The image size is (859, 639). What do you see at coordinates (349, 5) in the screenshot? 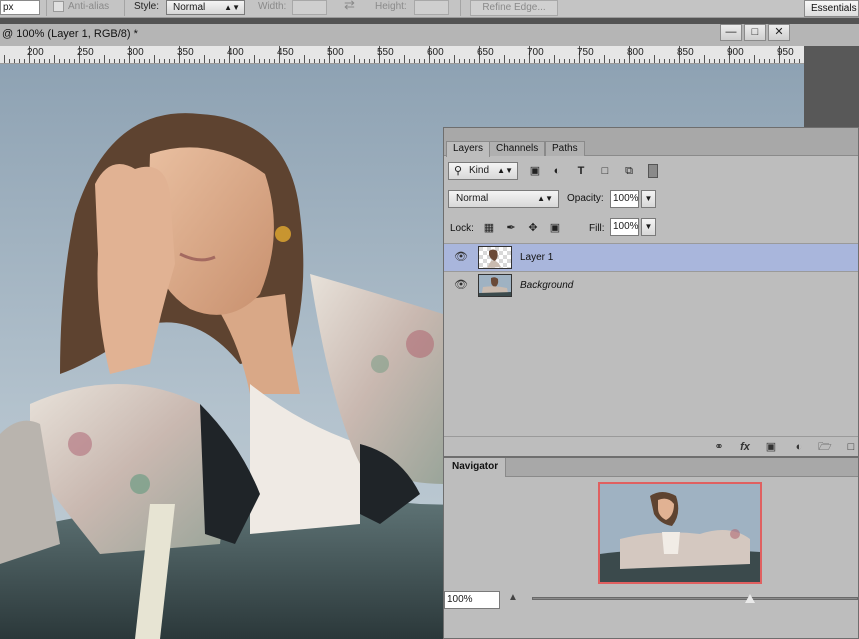
I see `swap-icon: ⇄` at bounding box center [349, 5].